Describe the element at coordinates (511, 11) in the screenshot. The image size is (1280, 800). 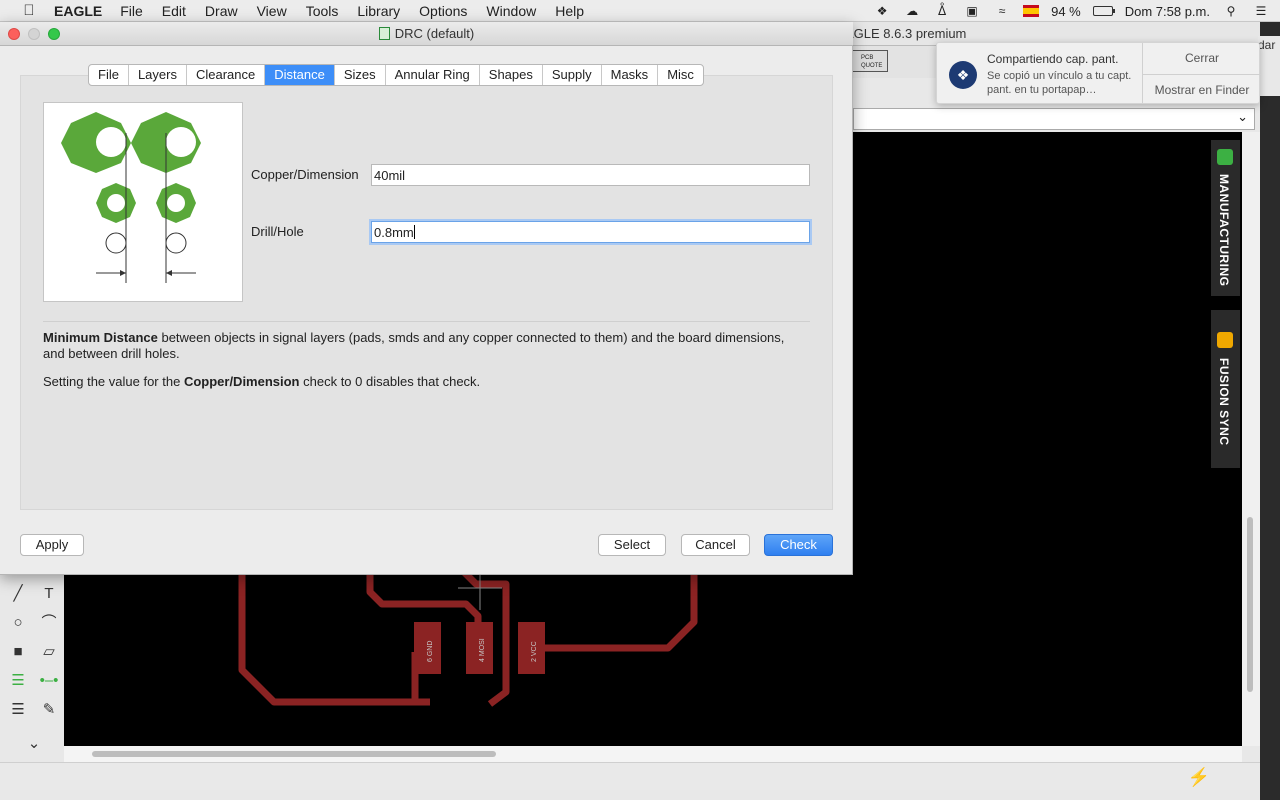
I see `menu-window: Window` at that location.